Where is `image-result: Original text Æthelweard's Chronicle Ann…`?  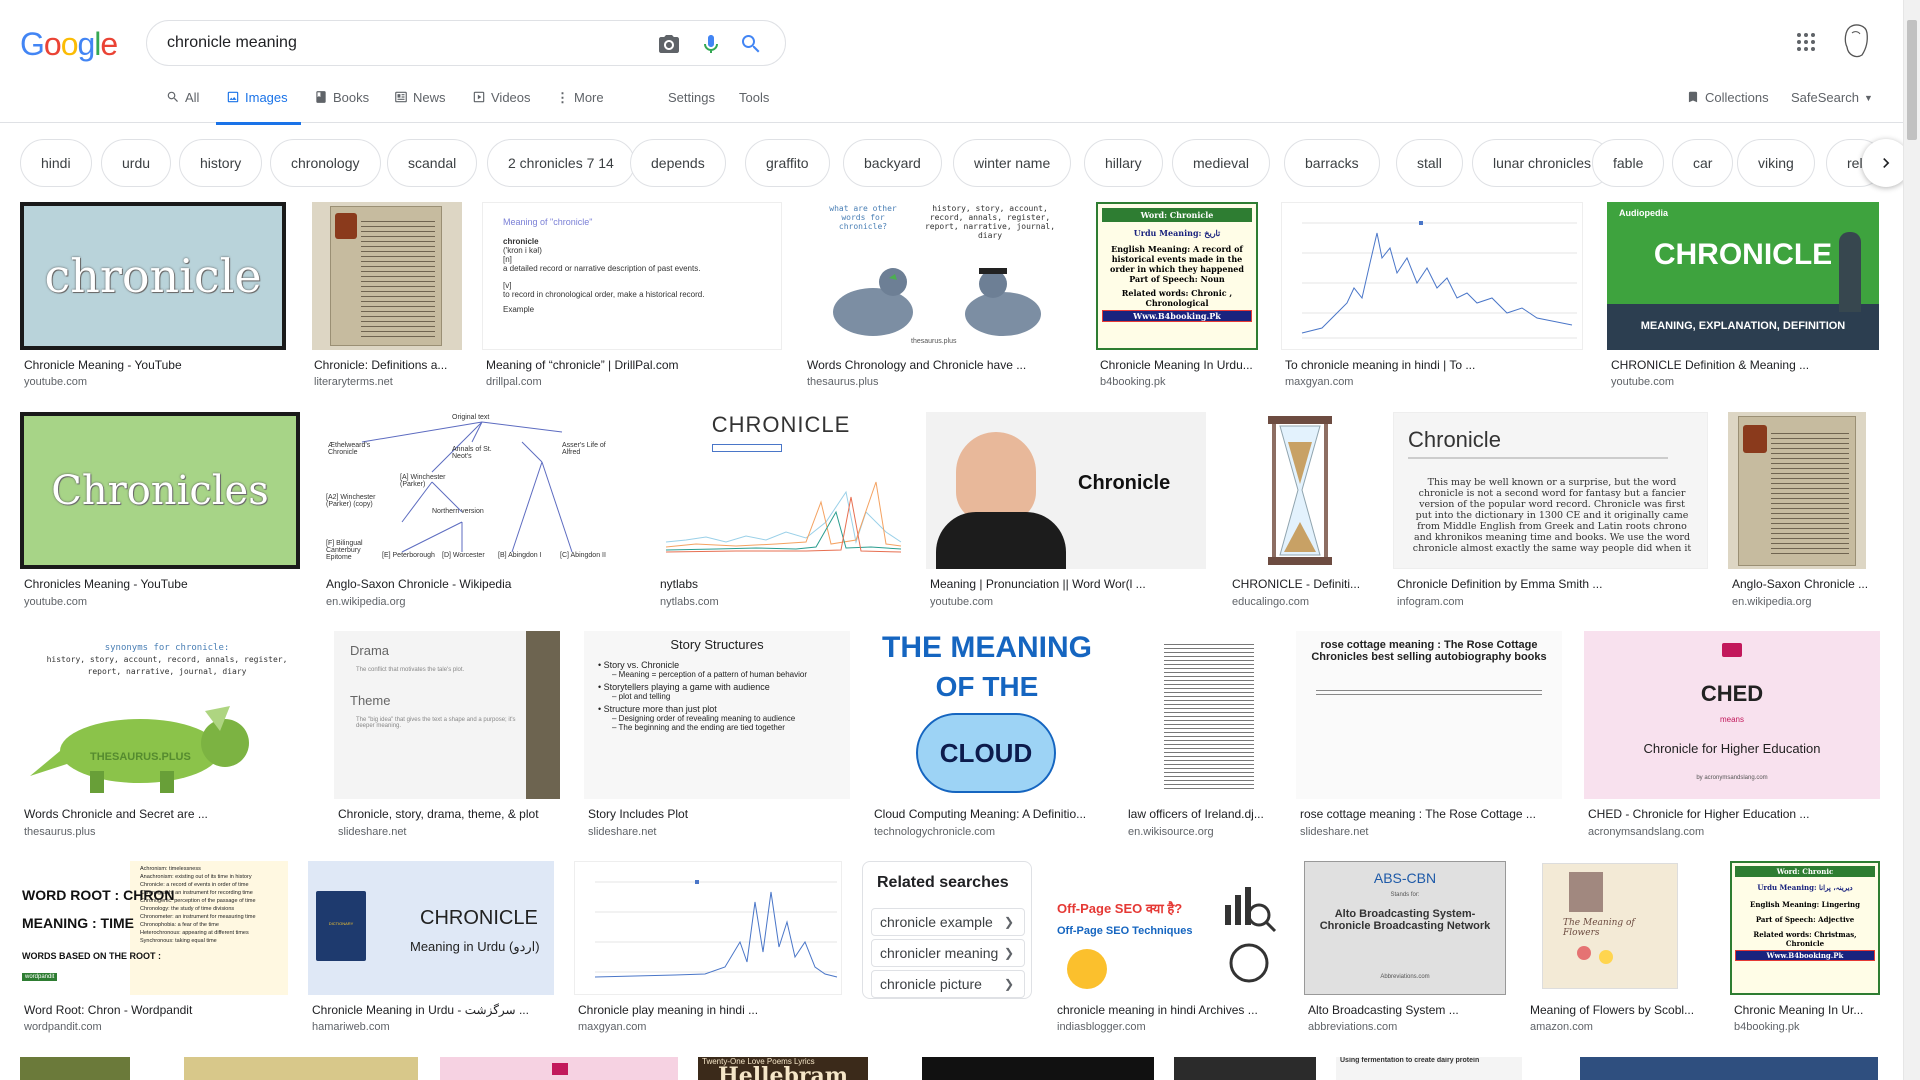
image-result: Original text Æthelweard's Chronicle Ann… is located at coordinates (479, 512).